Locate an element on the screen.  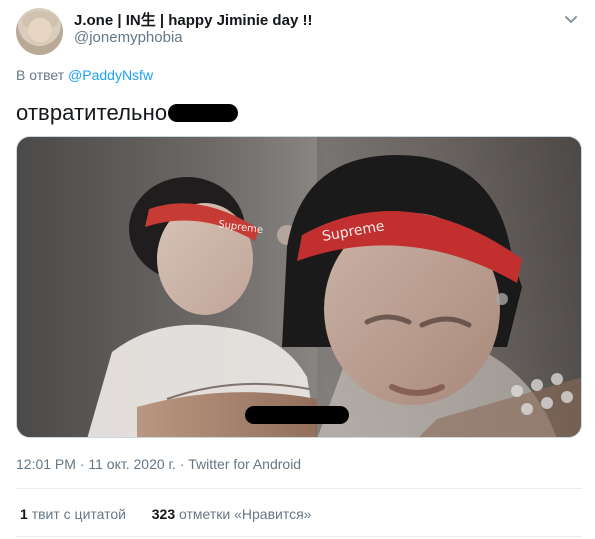
display-name: J.one | IN生 | happy Jiminie day !! is located at coordinates (193, 19).